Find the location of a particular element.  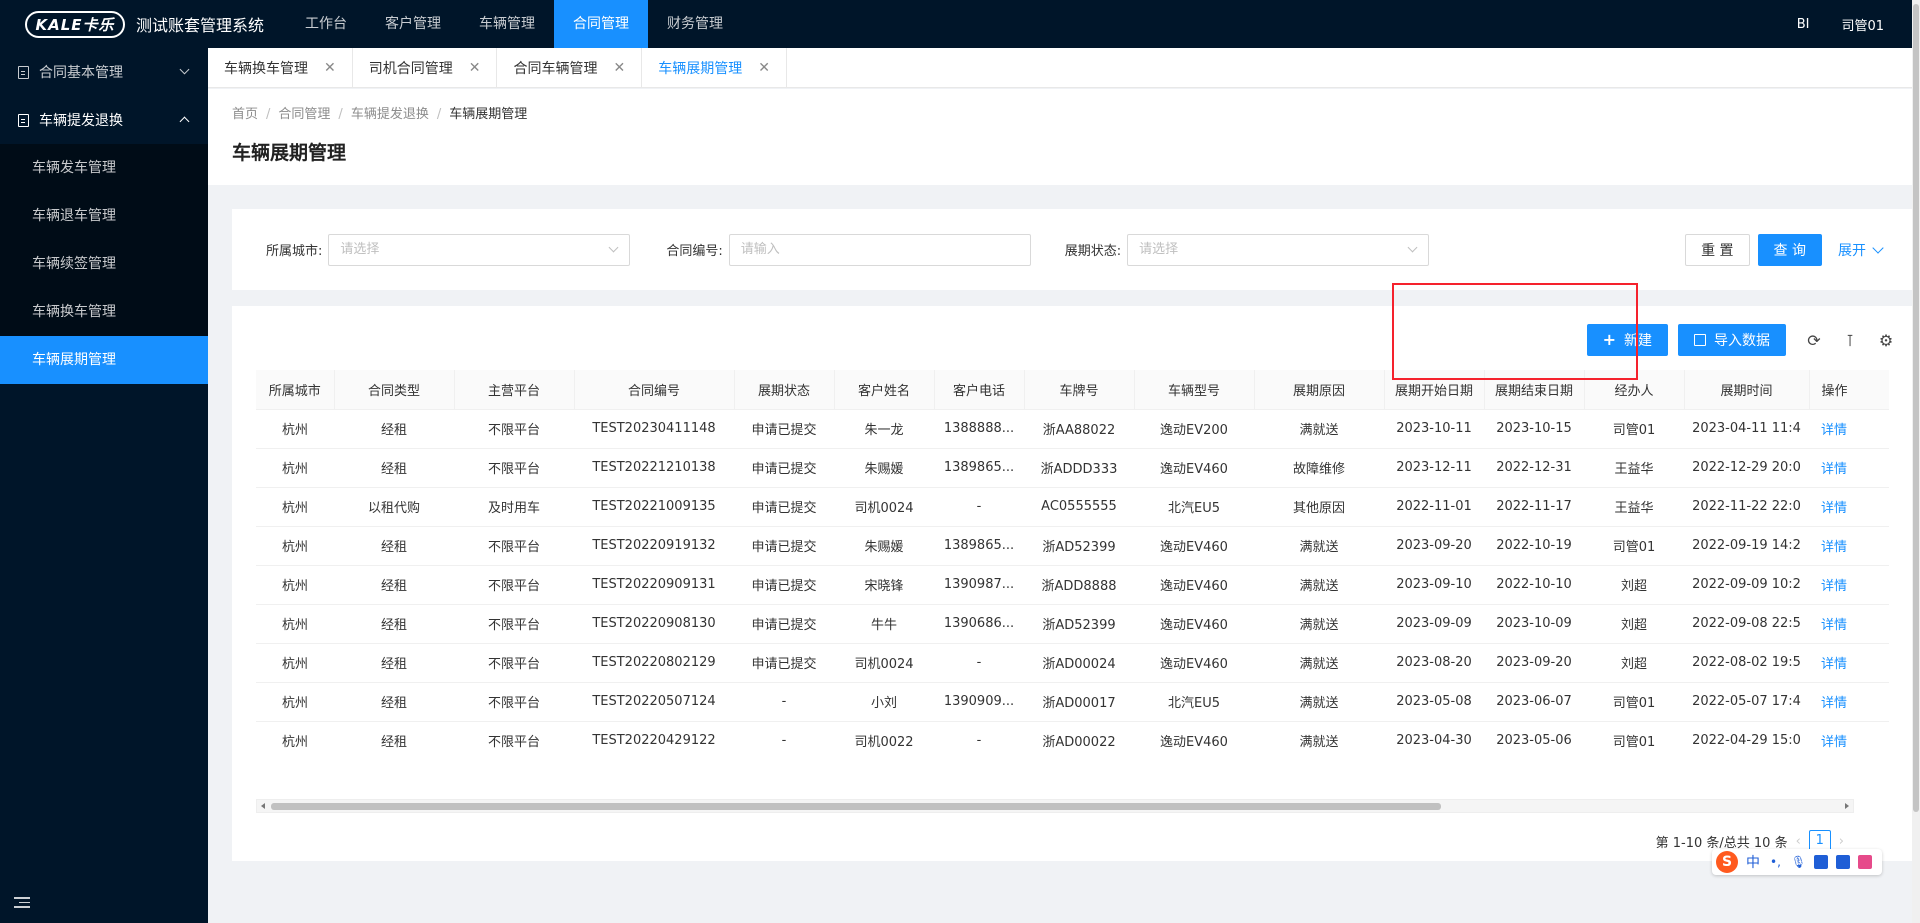

horizontal-scrollbar is located at coordinates (1055, 806).